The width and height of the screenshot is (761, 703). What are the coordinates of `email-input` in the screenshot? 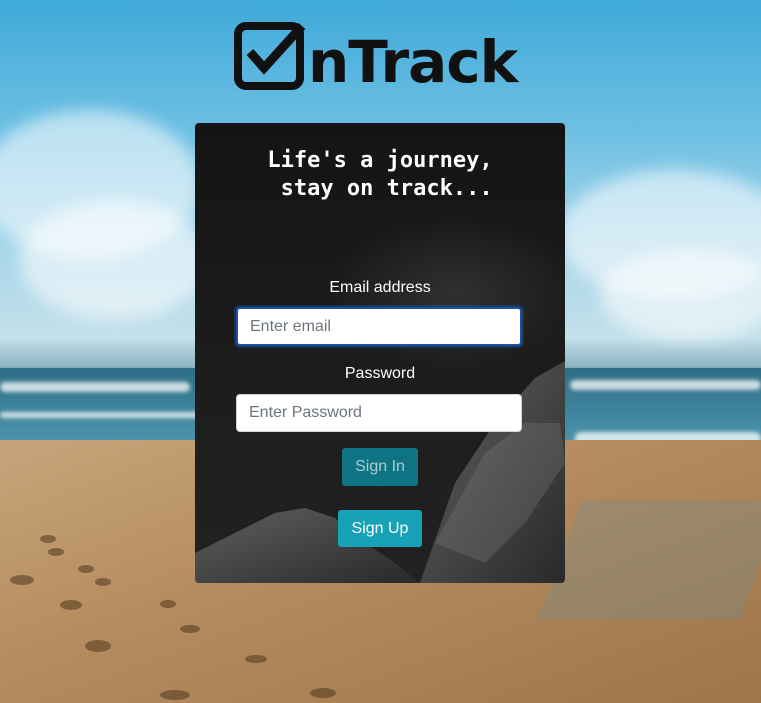 It's located at (379, 326).